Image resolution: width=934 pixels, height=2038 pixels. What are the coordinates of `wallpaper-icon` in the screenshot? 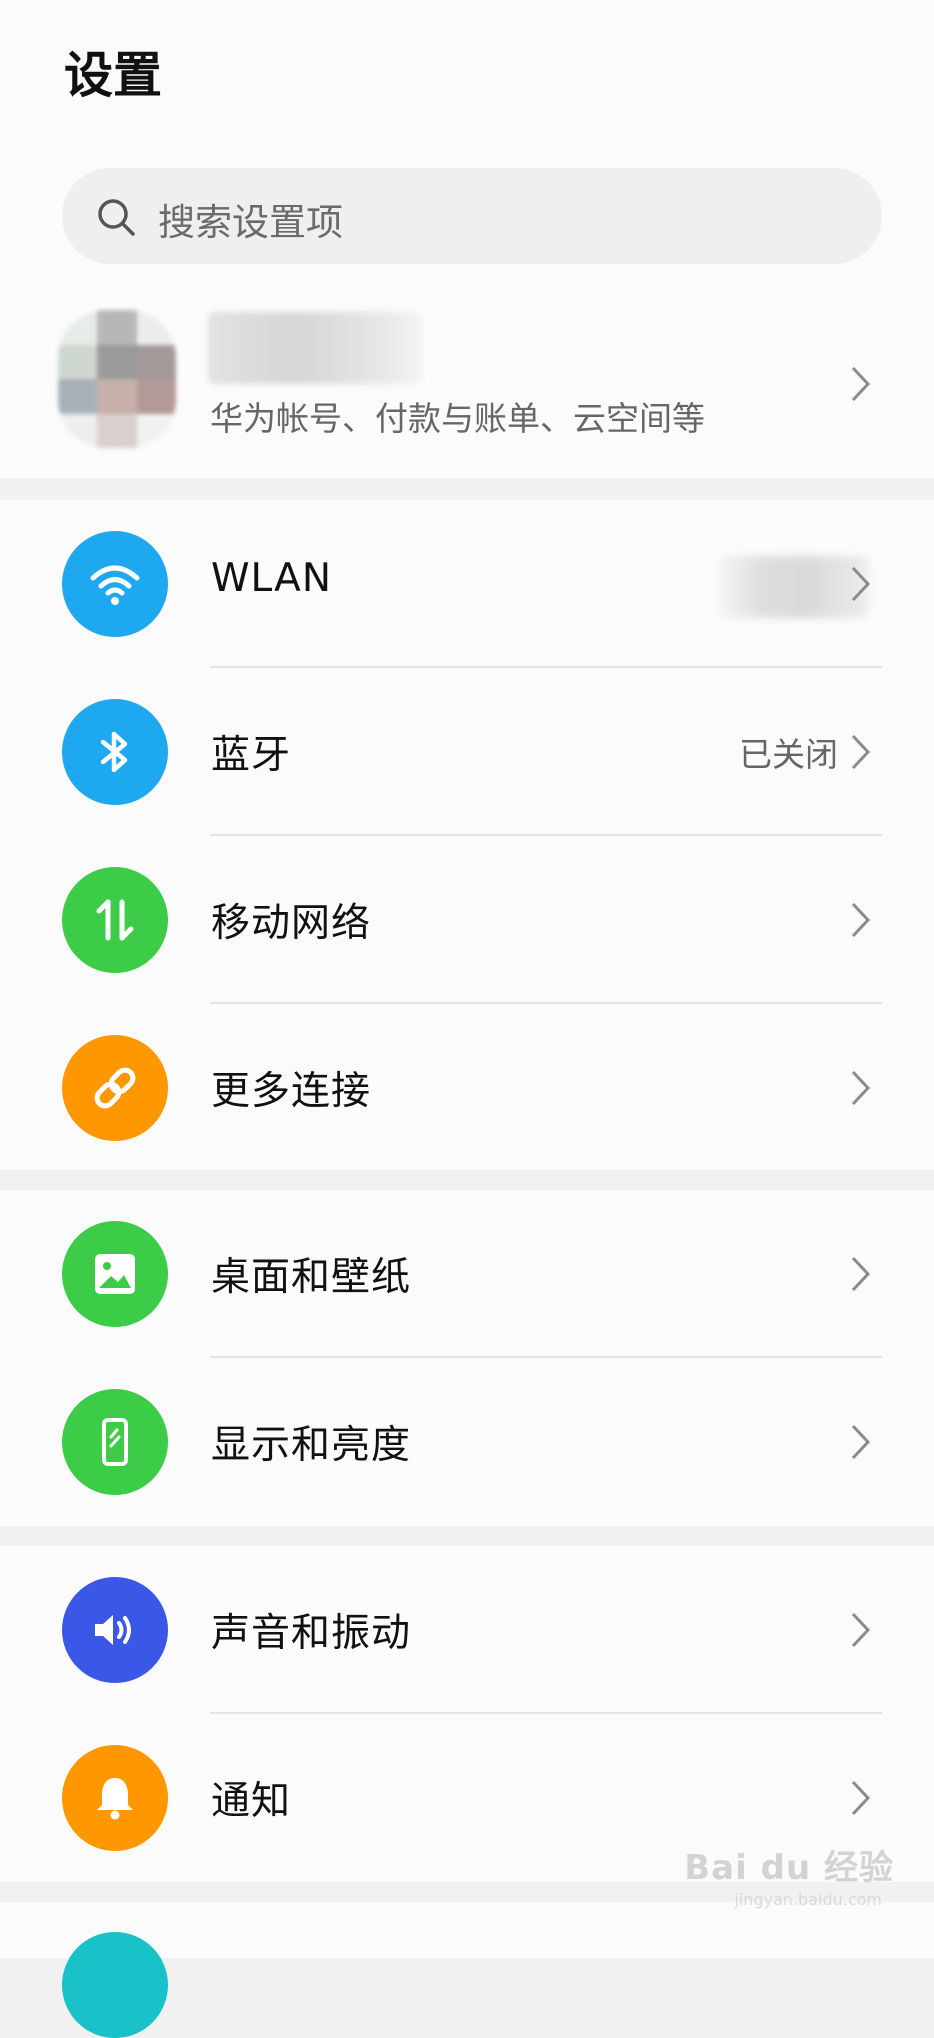 It's located at (115, 1274).